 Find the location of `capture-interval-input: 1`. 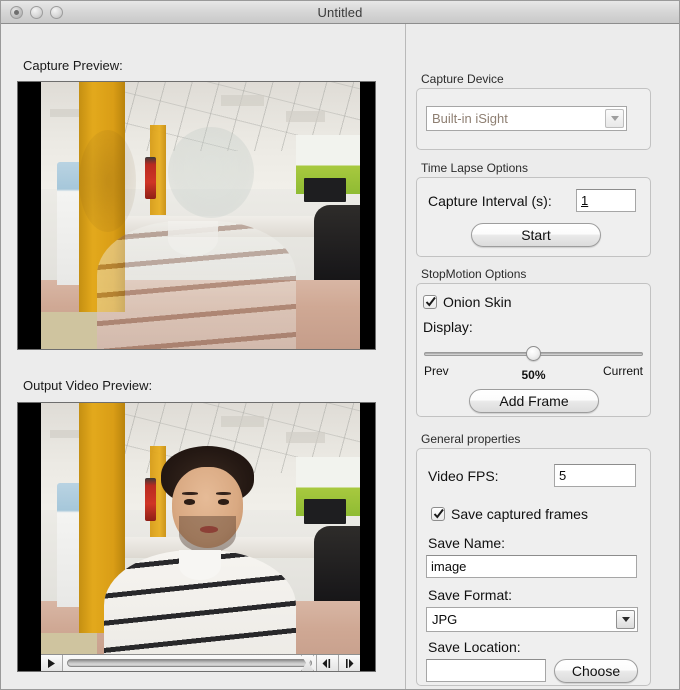

capture-interval-input: 1 is located at coordinates (606, 200).